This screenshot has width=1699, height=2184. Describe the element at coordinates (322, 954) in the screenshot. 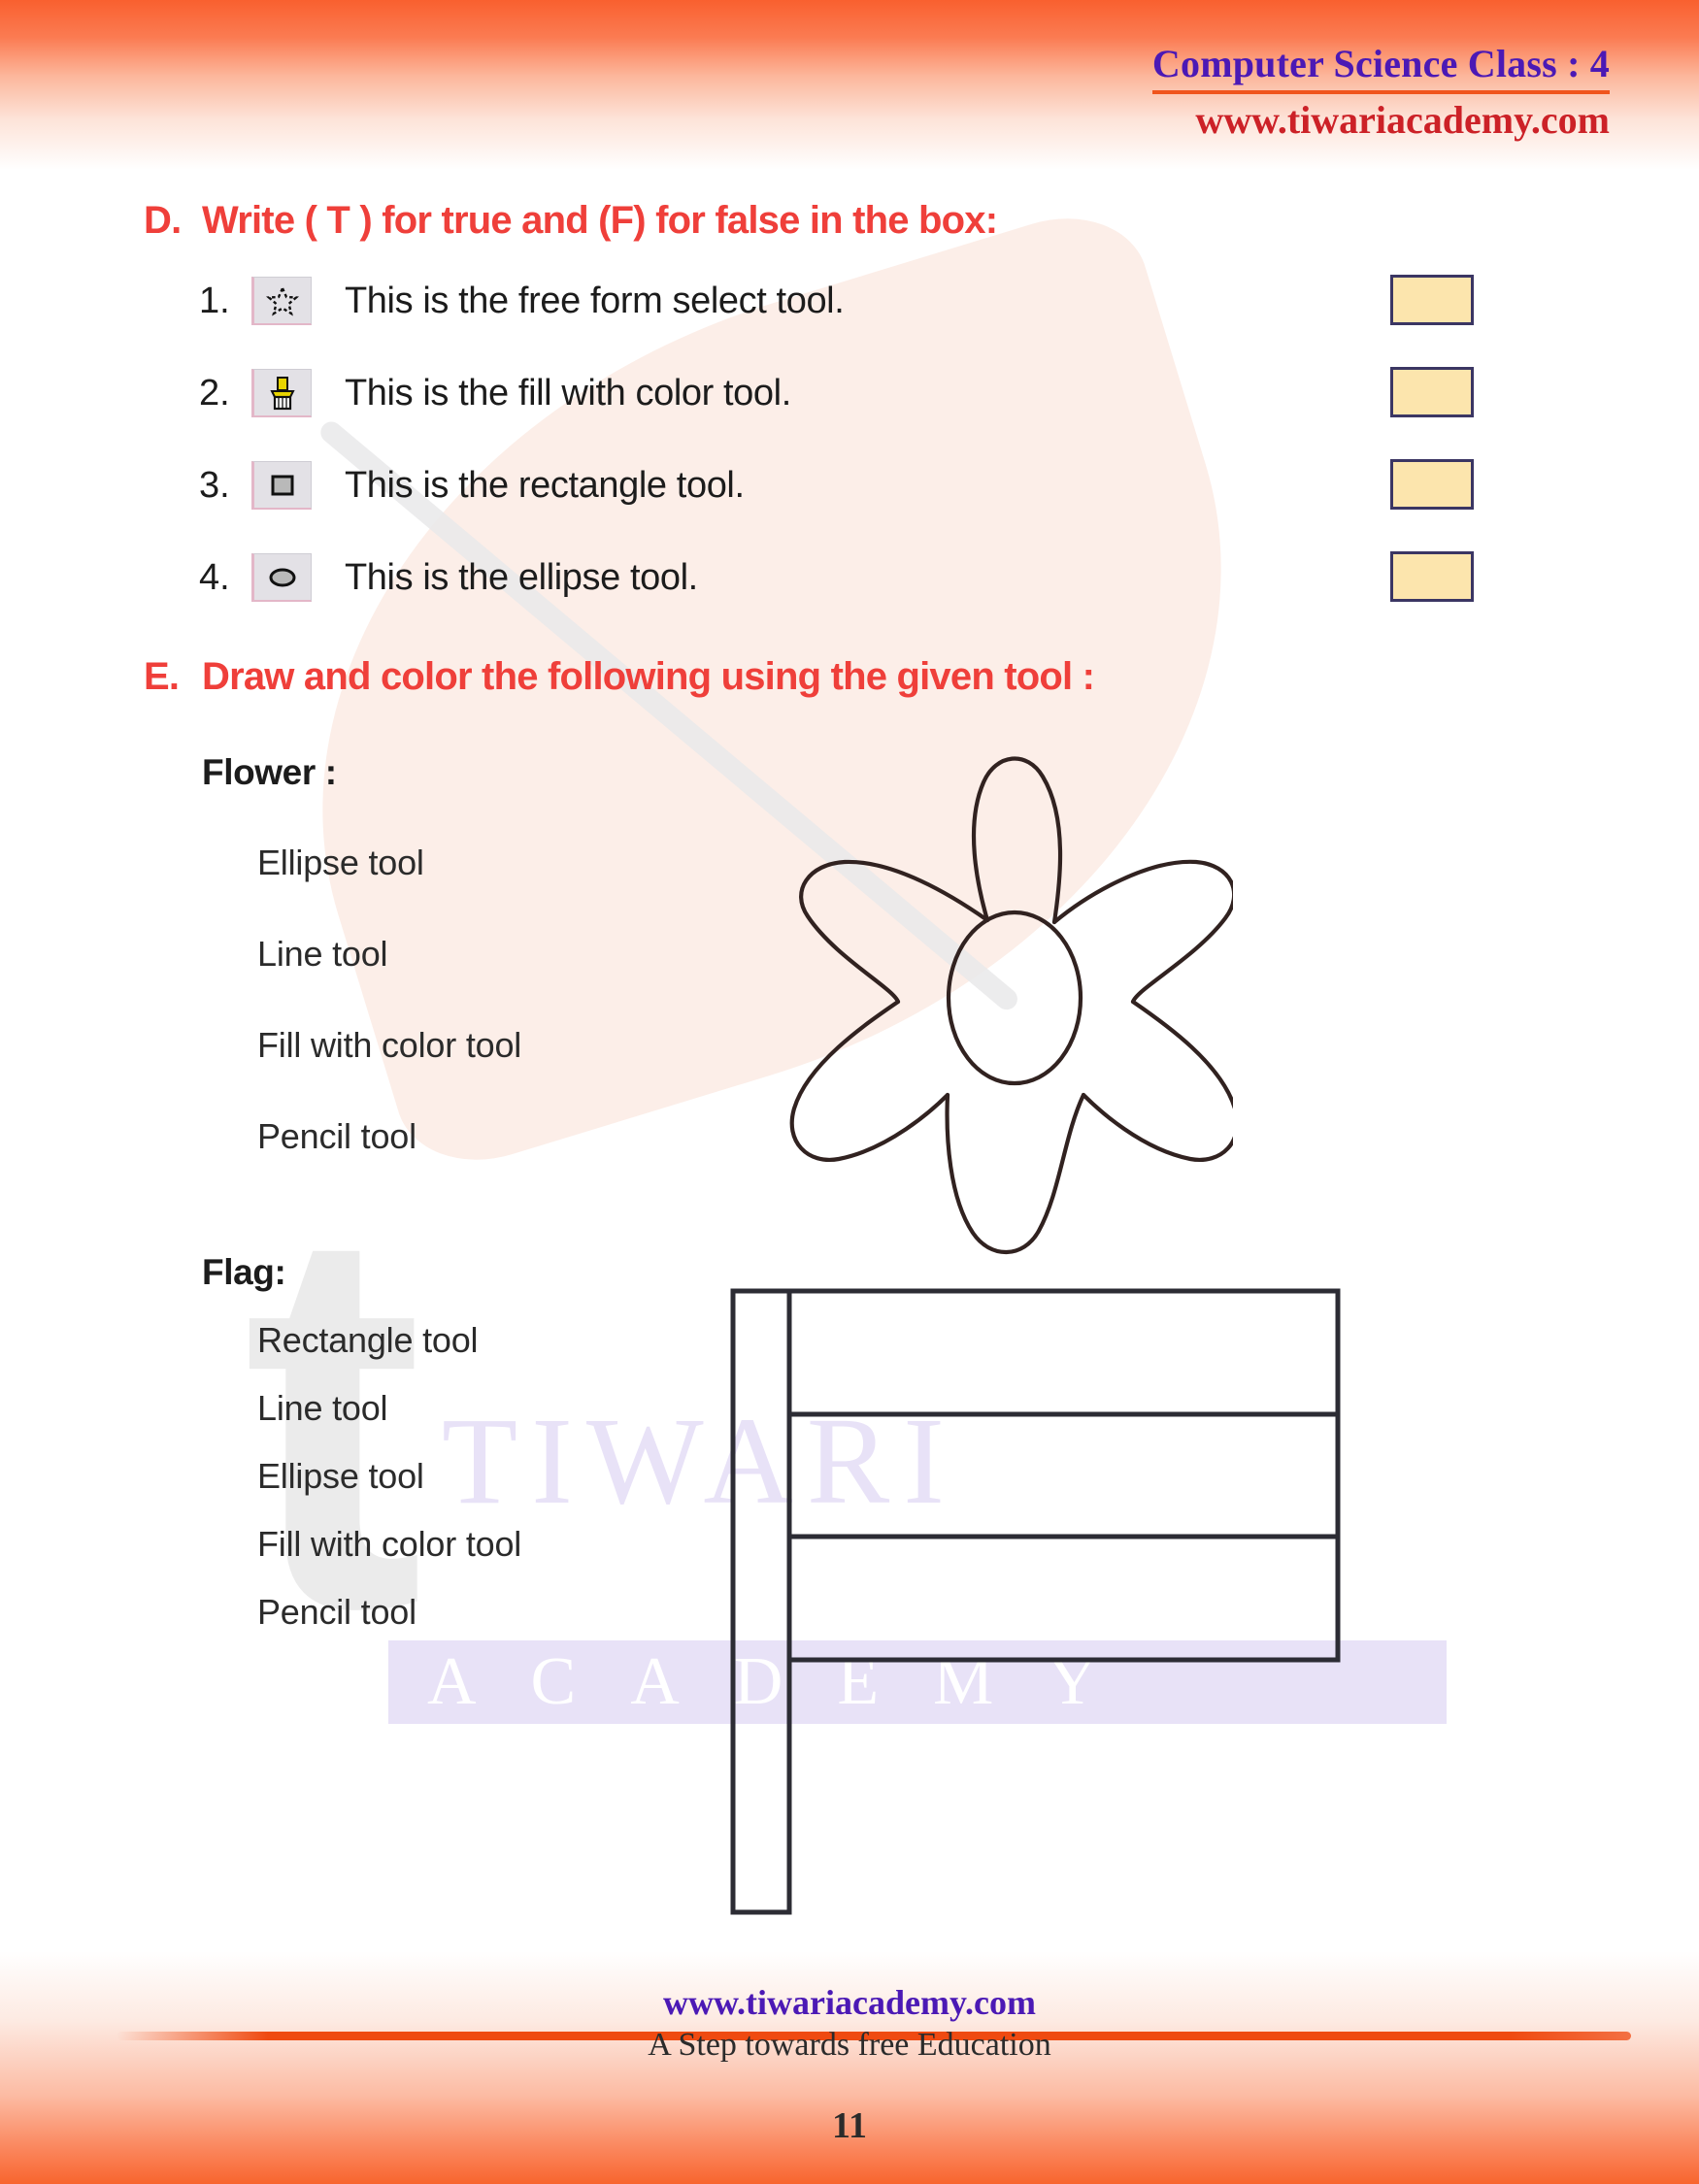

I see `flower-tool-item: Line tool` at that location.